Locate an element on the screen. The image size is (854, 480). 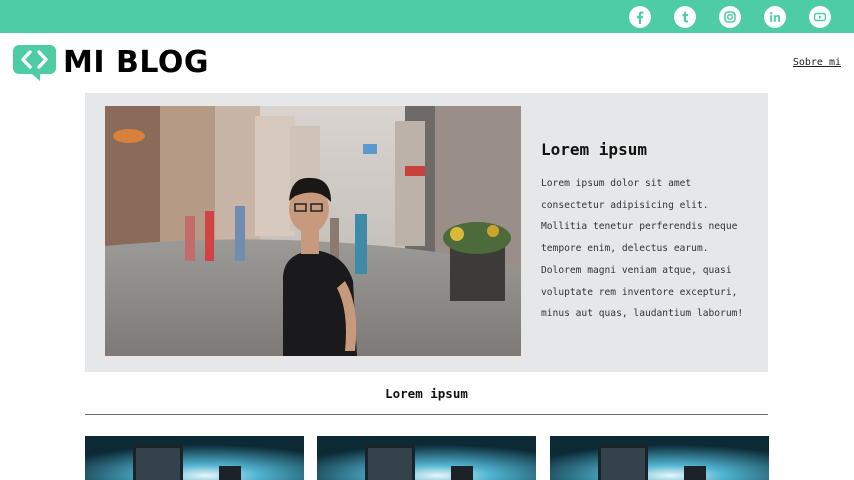
tumblr-icon is located at coordinates (685, 17).